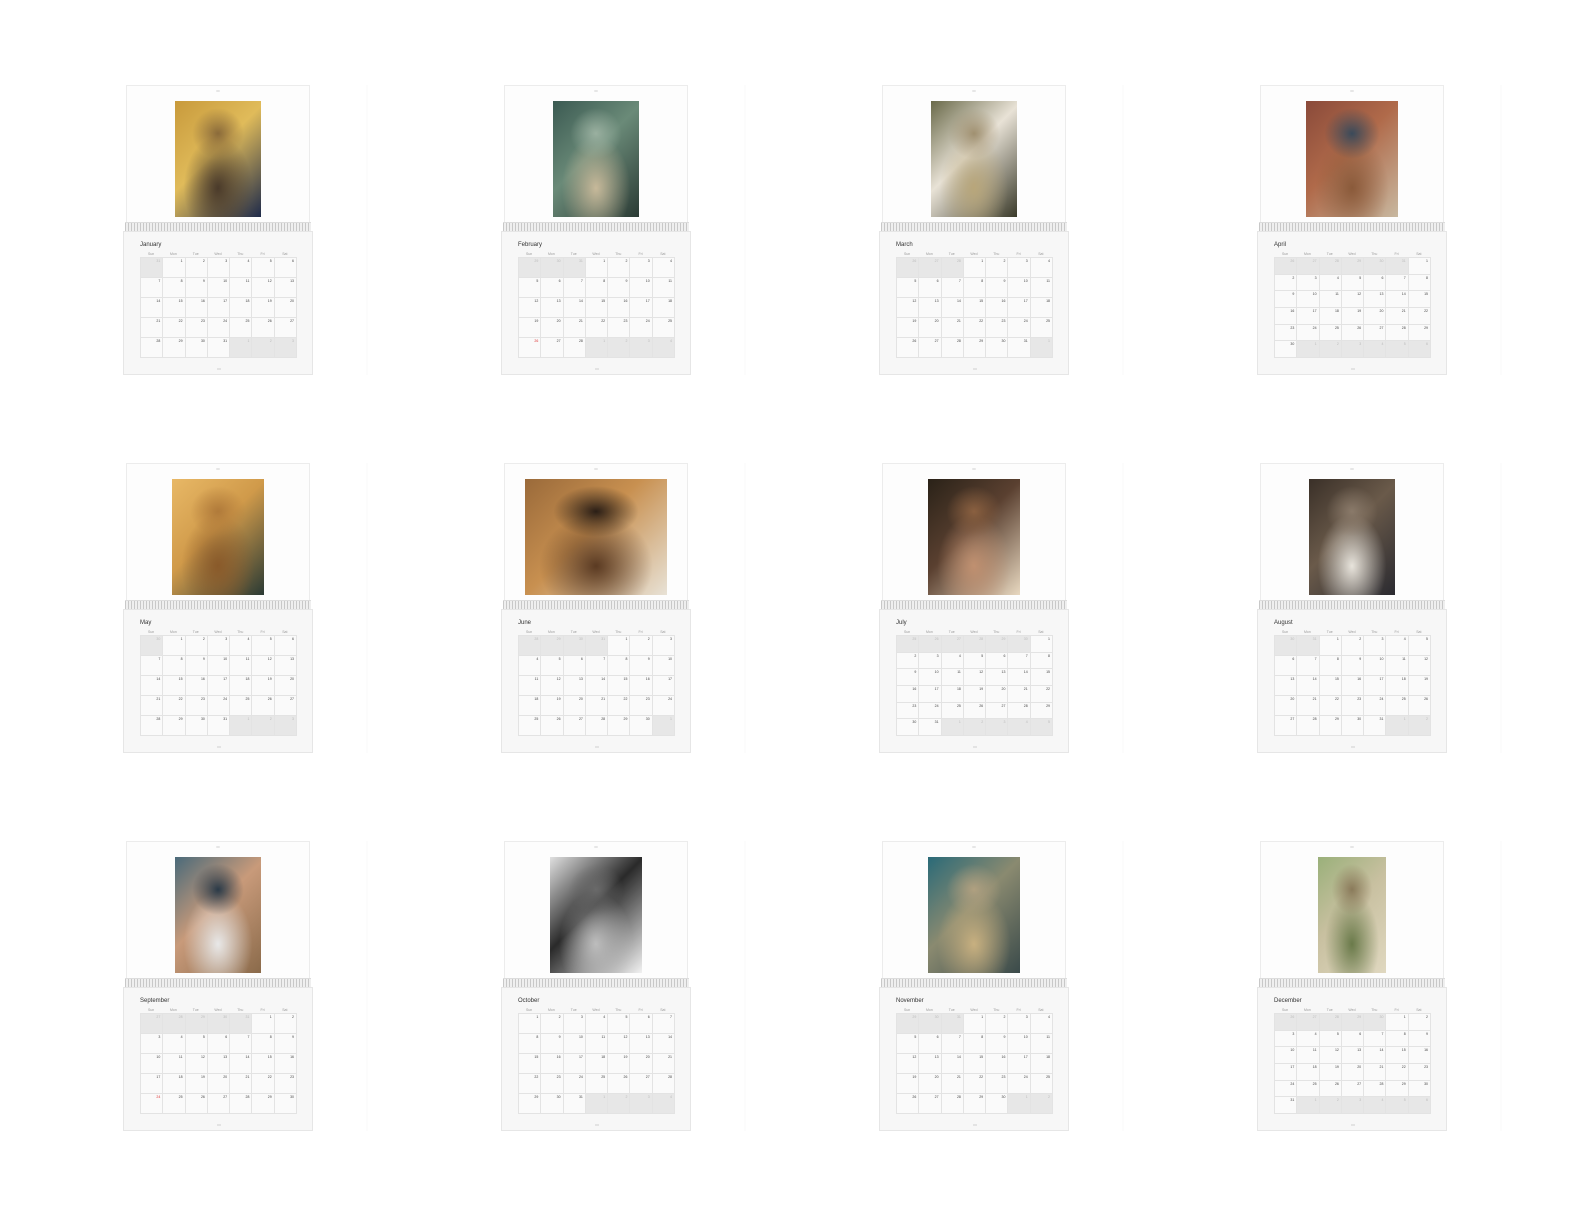  Describe the element at coordinates (663, 1104) in the screenshot. I see `day-cell-next: 4` at that location.